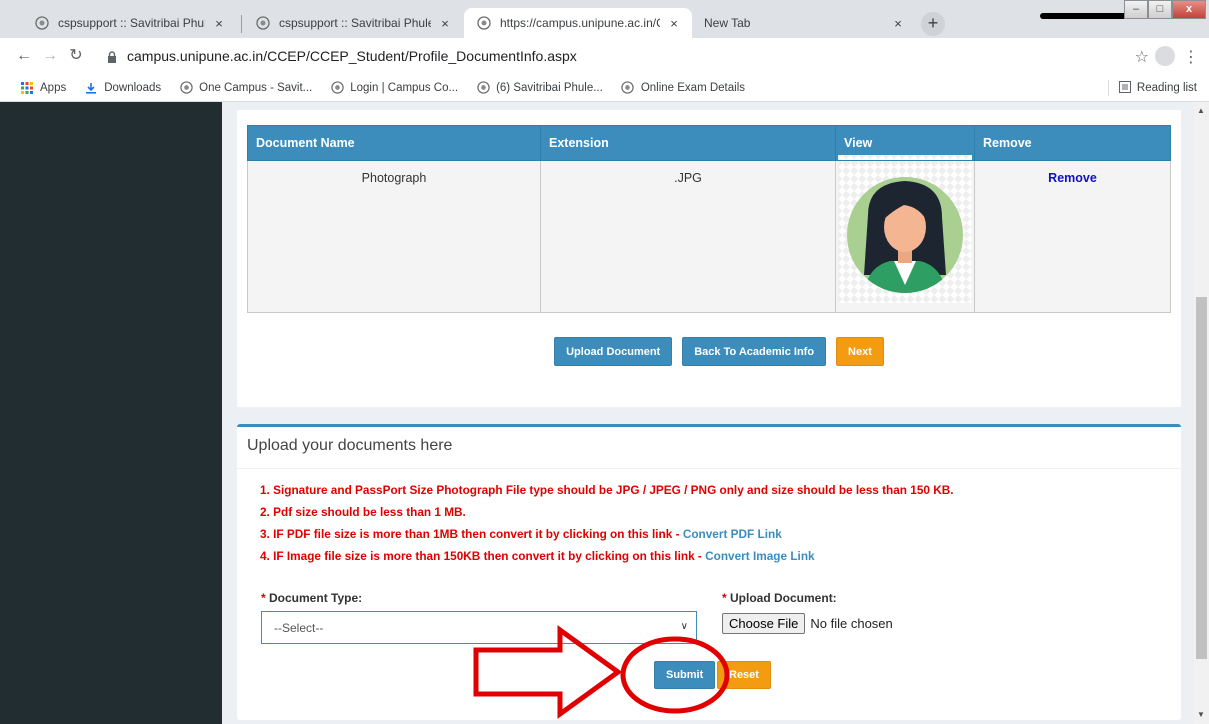 The height and width of the screenshot is (724, 1209). Describe the element at coordinates (754, 351) in the screenshot. I see `back-to-academic-info-button: Back To Academic Info` at that location.